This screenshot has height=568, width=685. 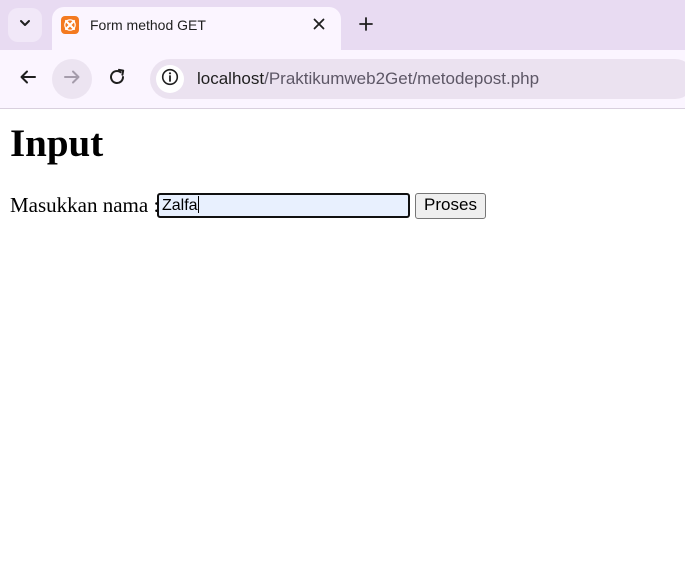 I want to click on active-tab: Form method GET, so click(x=196, y=28).